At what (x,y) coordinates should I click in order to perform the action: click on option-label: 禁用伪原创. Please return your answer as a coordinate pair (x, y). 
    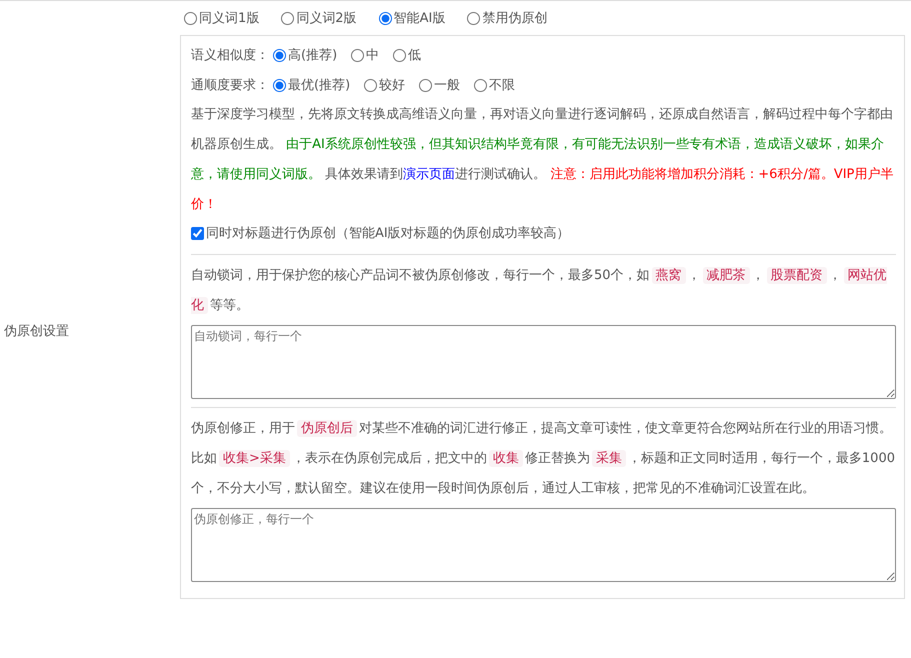
    Looking at the image, I should click on (515, 18).